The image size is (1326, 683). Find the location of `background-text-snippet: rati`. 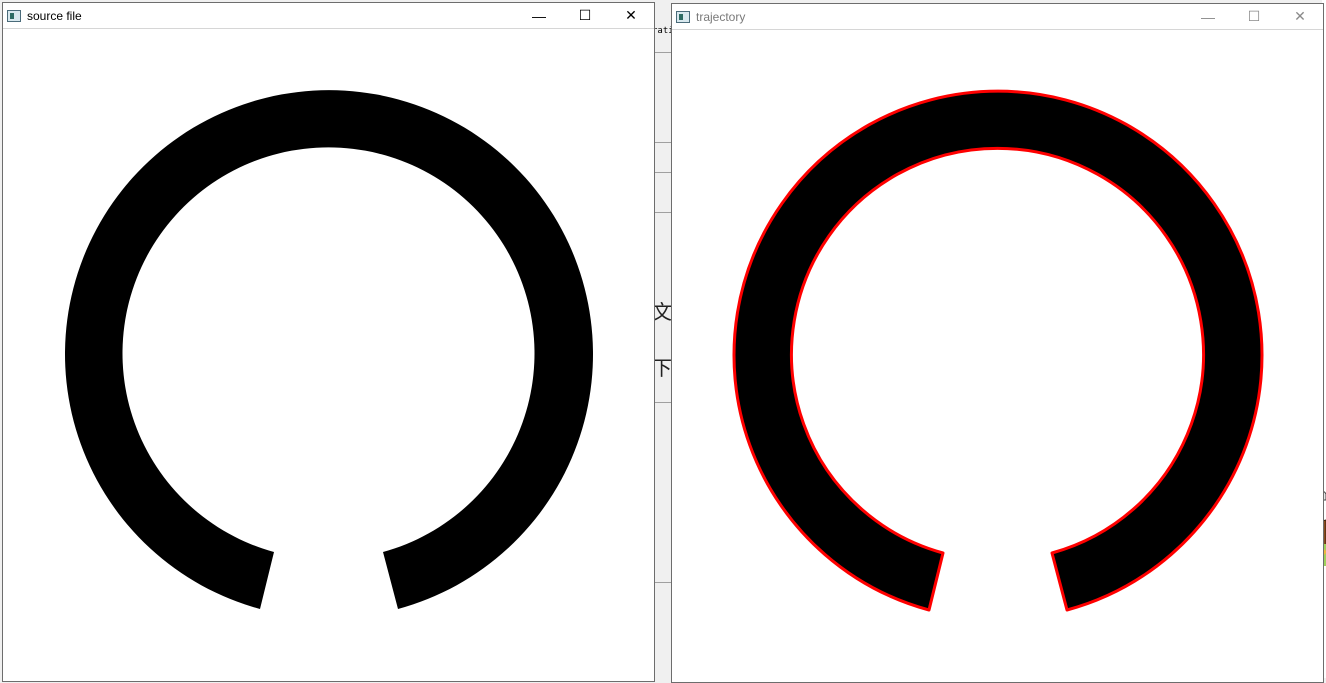

background-text-snippet: rati is located at coordinates (662, 31).